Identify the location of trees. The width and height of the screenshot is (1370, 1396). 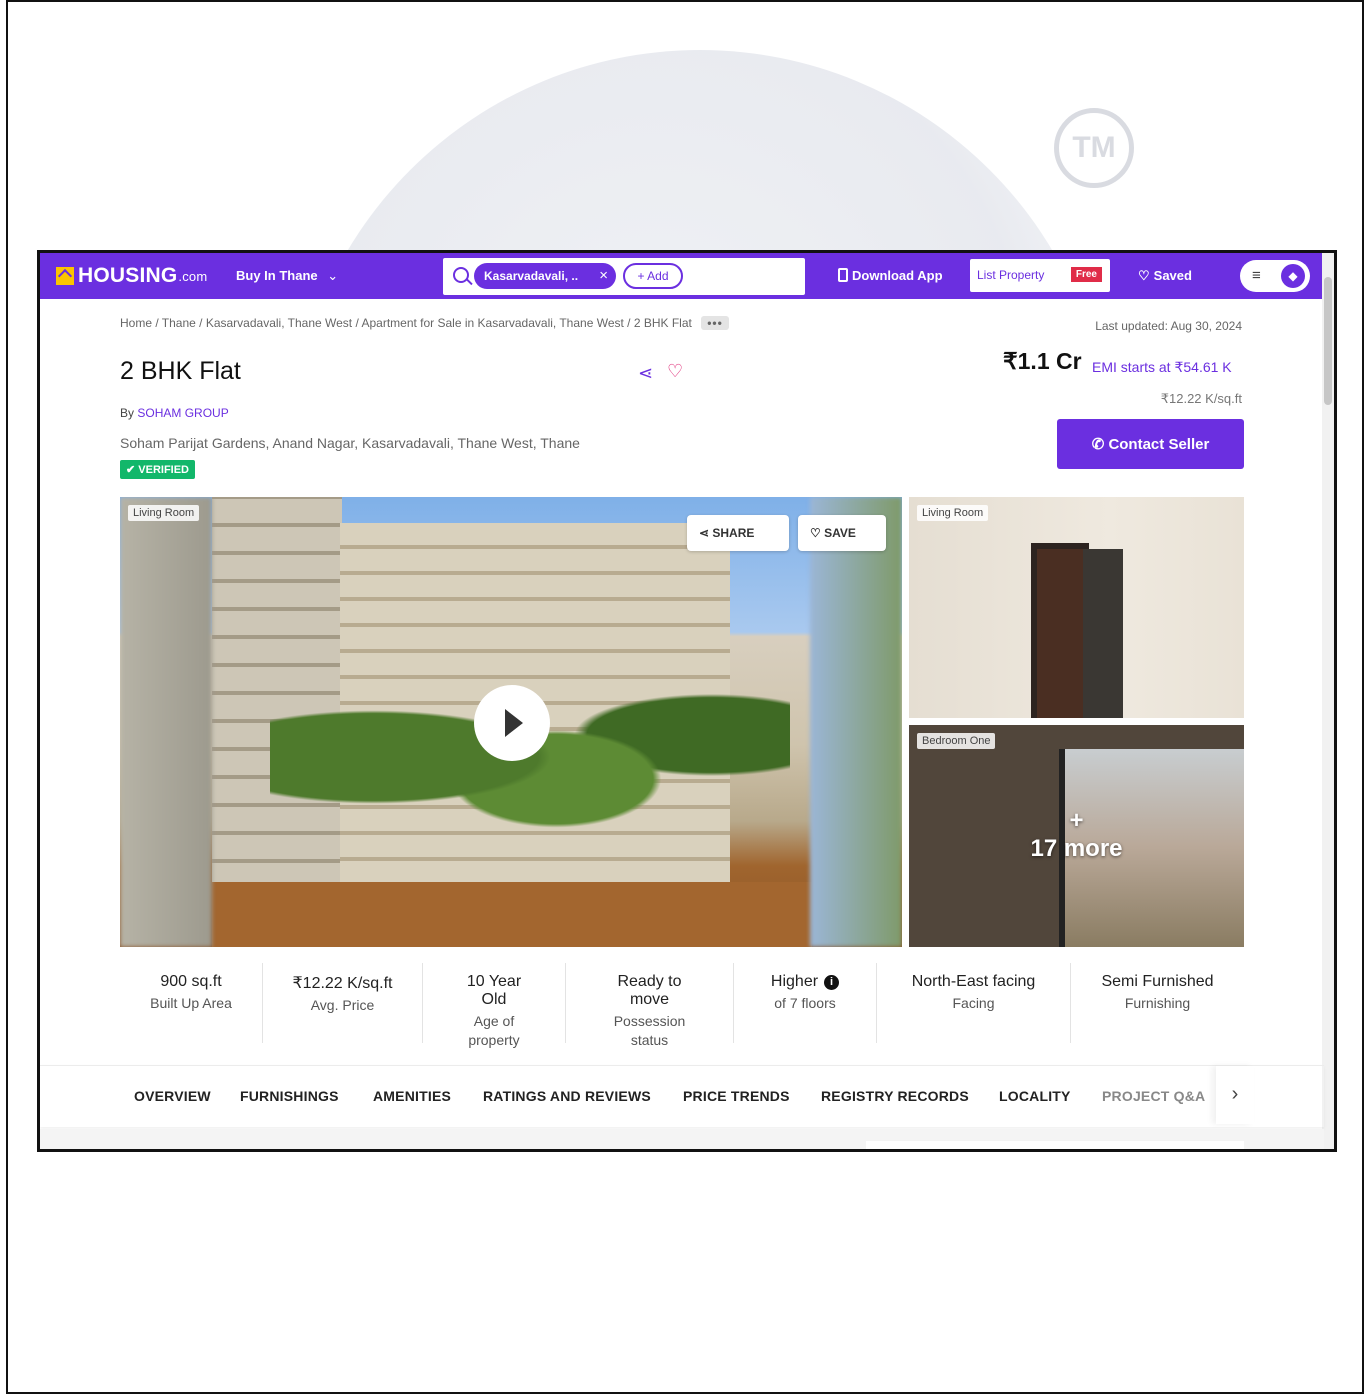
(530, 757).